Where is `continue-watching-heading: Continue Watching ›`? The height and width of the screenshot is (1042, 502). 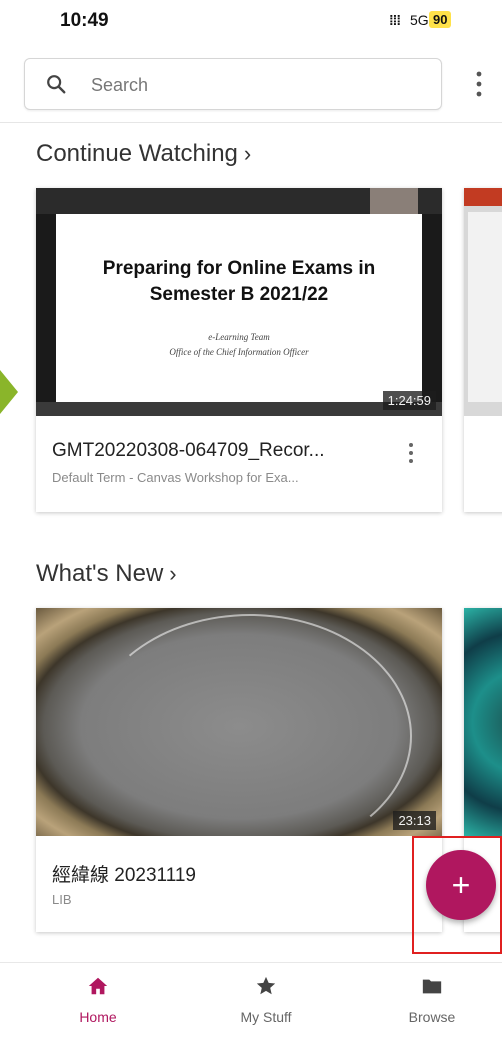 continue-watching-heading: Continue Watching › is located at coordinates (143, 154).